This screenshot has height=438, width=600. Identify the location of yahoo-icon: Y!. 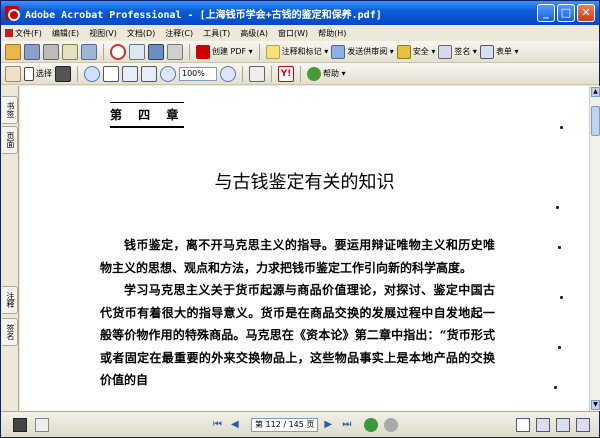
(286, 73).